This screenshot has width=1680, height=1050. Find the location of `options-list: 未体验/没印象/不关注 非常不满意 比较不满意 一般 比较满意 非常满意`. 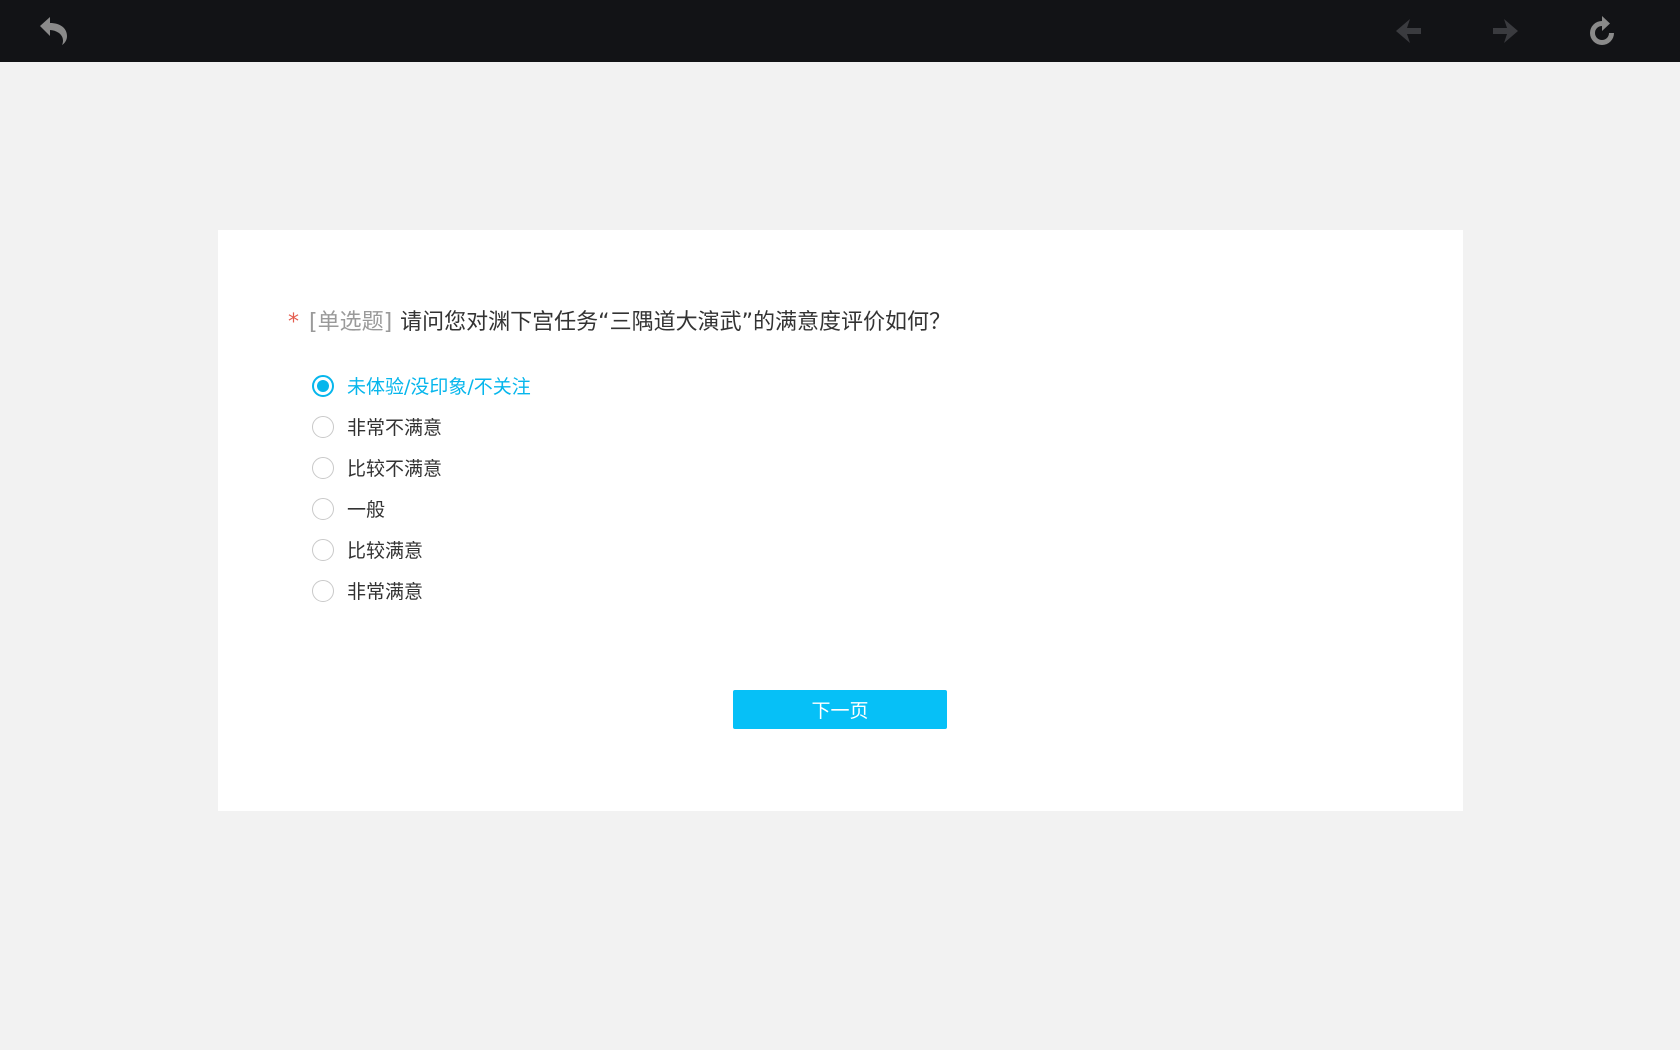

options-list: 未体验/没印象/不关注 非常不满意 比较不满意 一般 比较满意 非常满意 is located at coordinates (421, 488).